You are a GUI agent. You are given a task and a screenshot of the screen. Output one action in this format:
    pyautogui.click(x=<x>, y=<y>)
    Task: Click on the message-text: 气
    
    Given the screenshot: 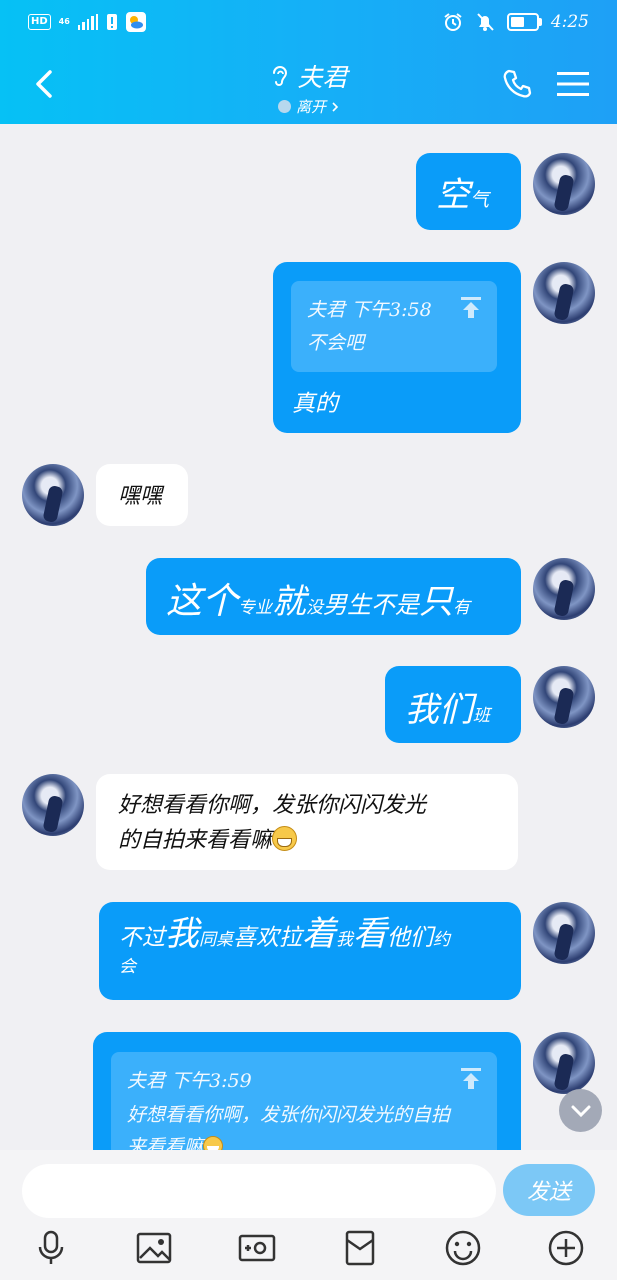 What is the action you would take?
    pyautogui.click(x=480, y=200)
    